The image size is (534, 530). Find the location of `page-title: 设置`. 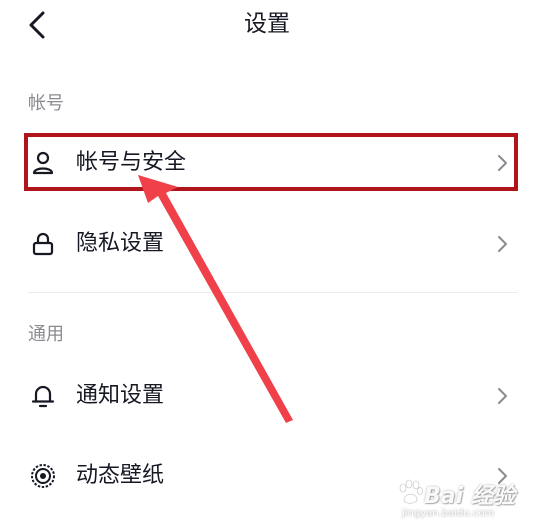

page-title: 设置 is located at coordinates (267, 24).